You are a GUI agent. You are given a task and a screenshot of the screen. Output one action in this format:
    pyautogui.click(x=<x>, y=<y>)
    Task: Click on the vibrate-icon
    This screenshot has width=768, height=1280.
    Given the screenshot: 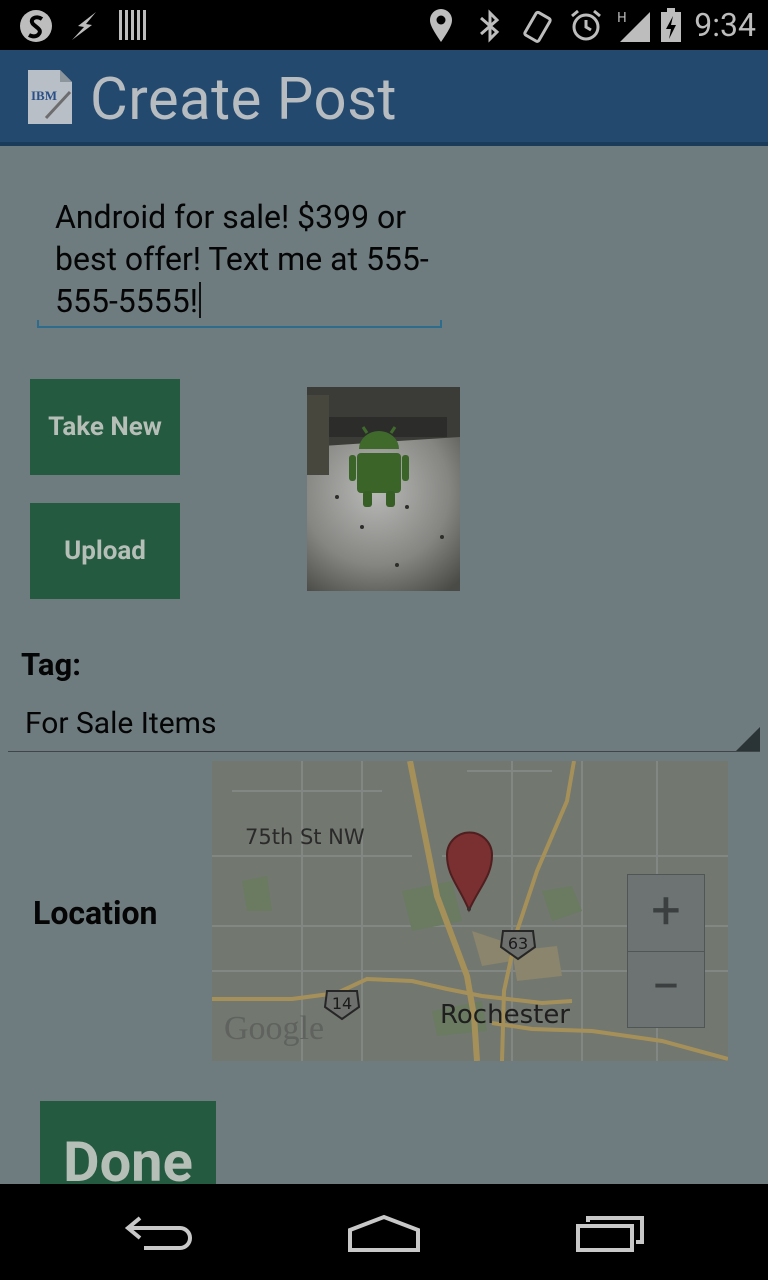 What is the action you would take?
    pyautogui.click(x=537, y=26)
    